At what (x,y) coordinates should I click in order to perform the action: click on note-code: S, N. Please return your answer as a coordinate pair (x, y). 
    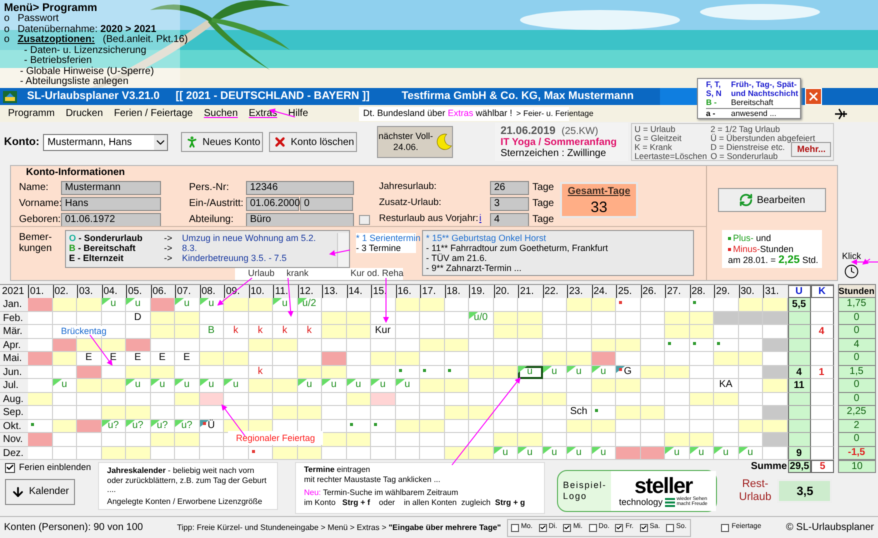
    Looking at the image, I should click on (714, 93).